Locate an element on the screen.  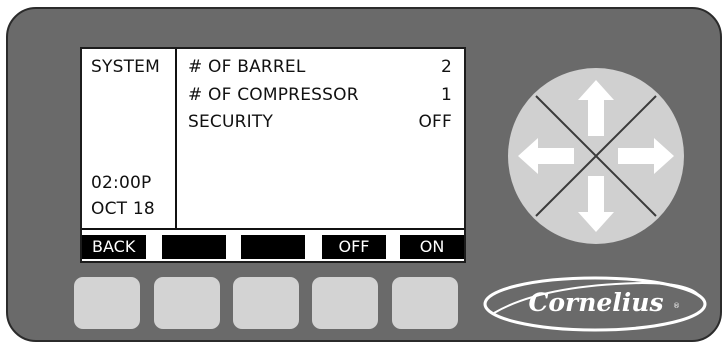
status-column: SYSTEM 02:00P OCT 18 is located at coordinates (129, 138).